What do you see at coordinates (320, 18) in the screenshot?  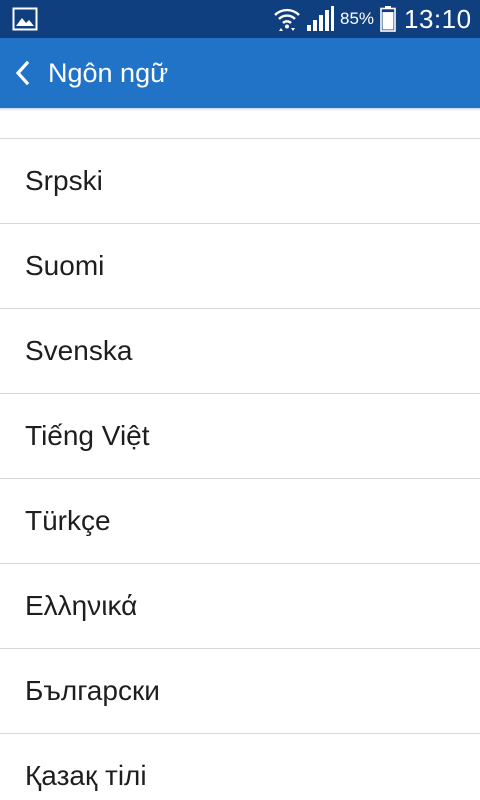 I see `signal-icon` at bounding box center [320, 18].